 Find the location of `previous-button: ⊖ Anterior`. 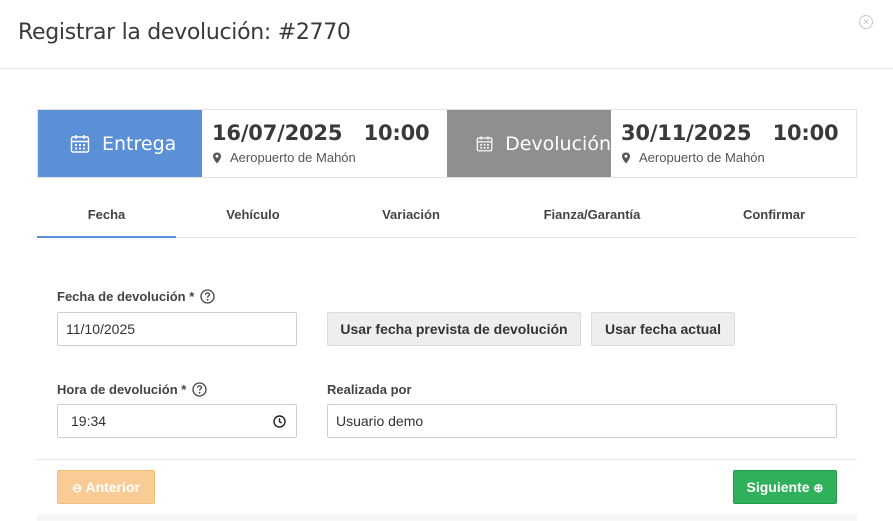

previous-button: ⊖ Anterior is located at coordinates (106, 487).